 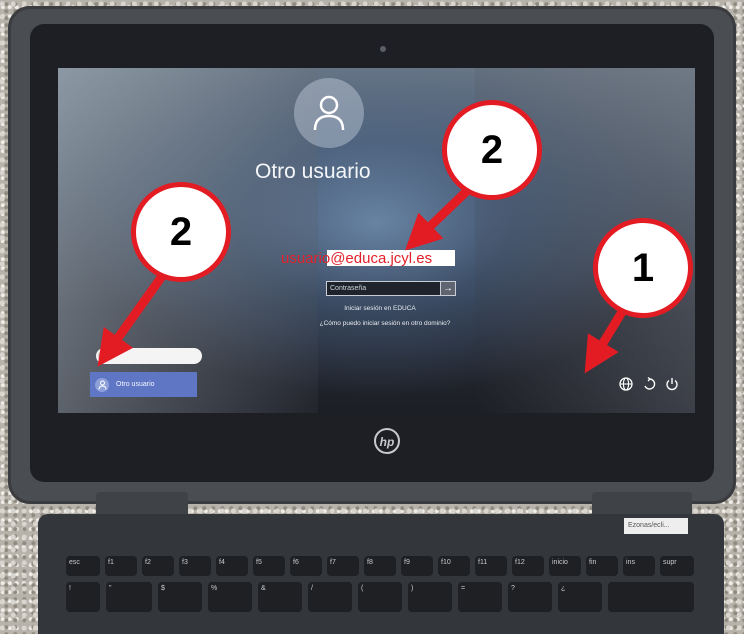 I want to click on password-row: Contraseña →, so click(x=391, y=288).